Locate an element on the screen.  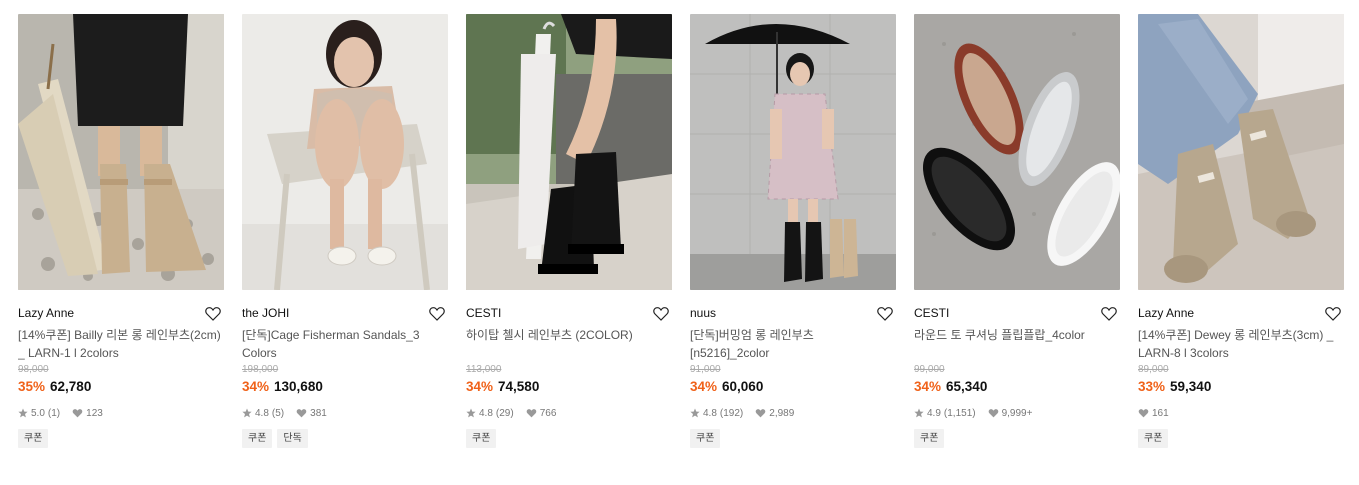
like-count: 9,999+ is located at coordinates (1017, 413).